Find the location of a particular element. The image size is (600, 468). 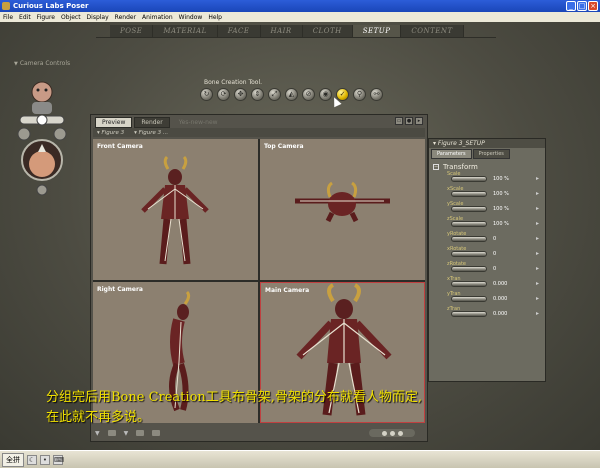

menu-render: Render is located at coordinates (125, 17).